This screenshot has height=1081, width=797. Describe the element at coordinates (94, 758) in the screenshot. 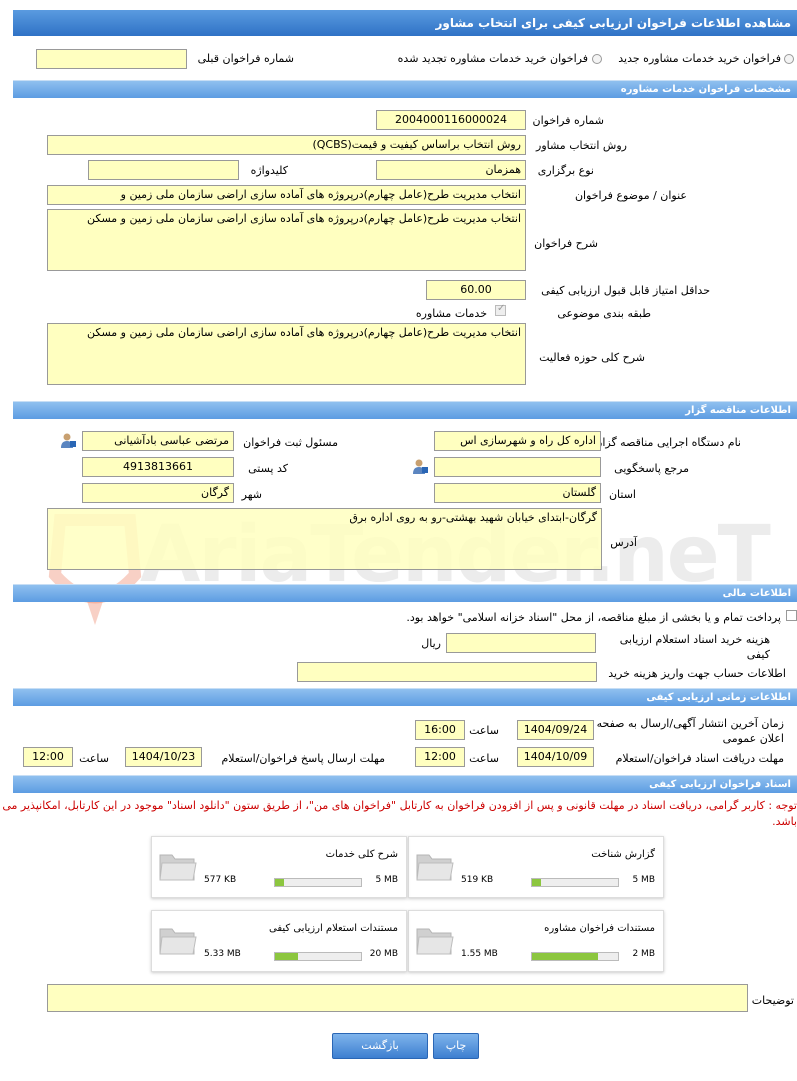

I see `reply-time-label: ساعت` at that location.